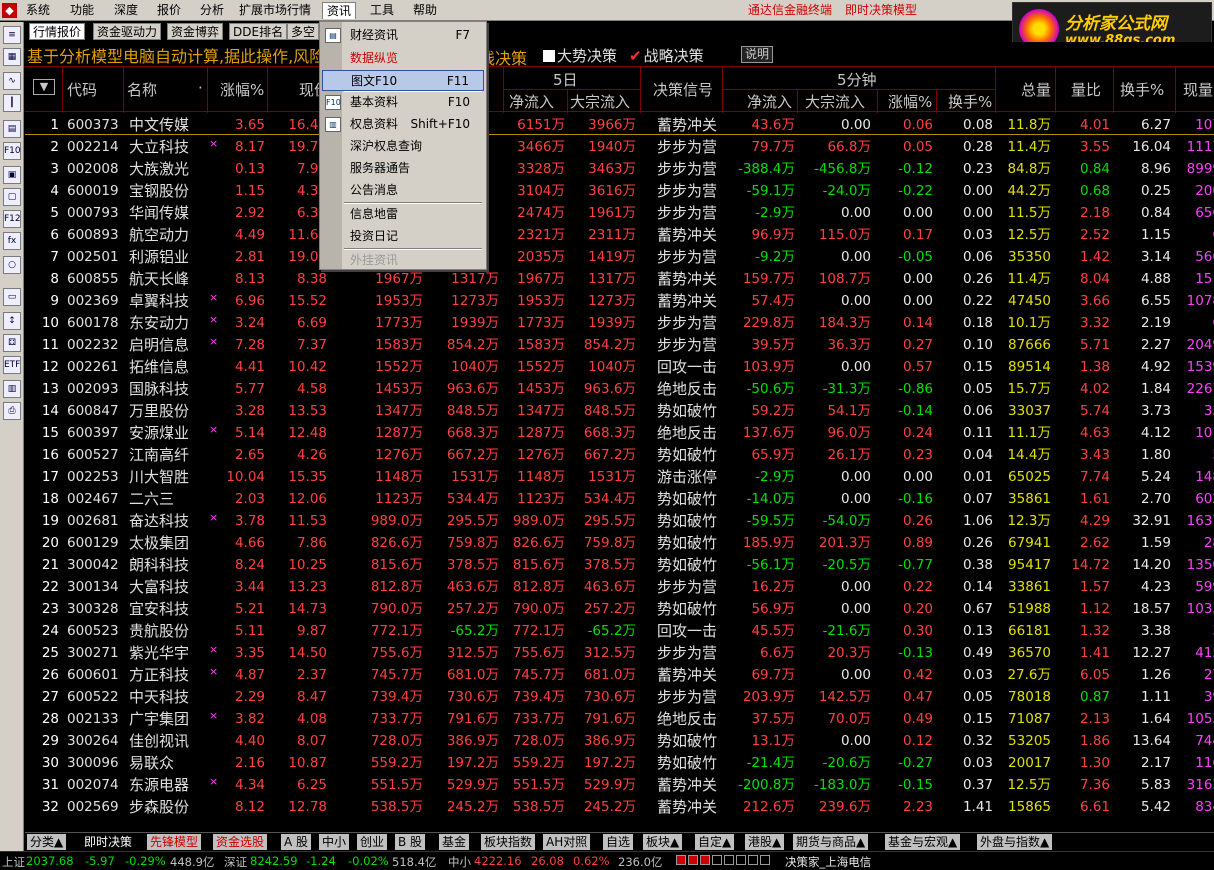 This screenshot has width=1214, height=870. I want to click on col-turnover: 换手%, so click(1142, 89).